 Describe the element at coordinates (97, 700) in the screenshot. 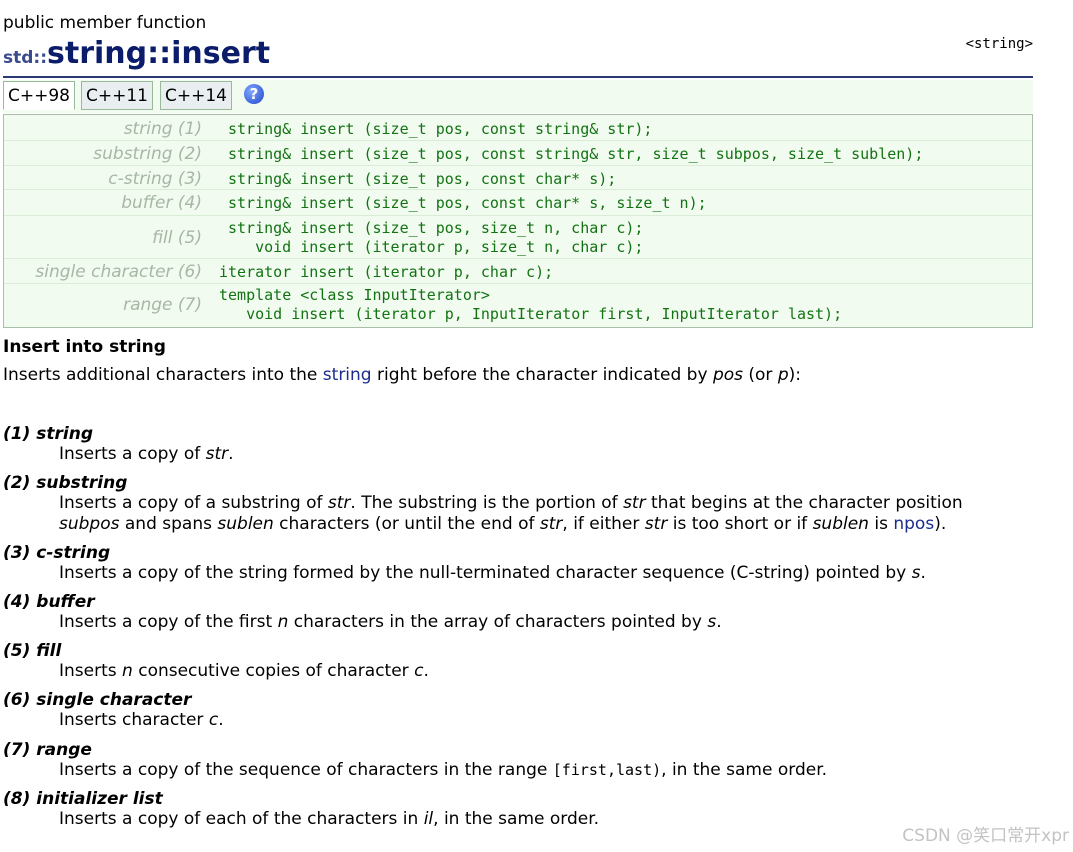

I see `item-title-6: (6) single character` at that location.